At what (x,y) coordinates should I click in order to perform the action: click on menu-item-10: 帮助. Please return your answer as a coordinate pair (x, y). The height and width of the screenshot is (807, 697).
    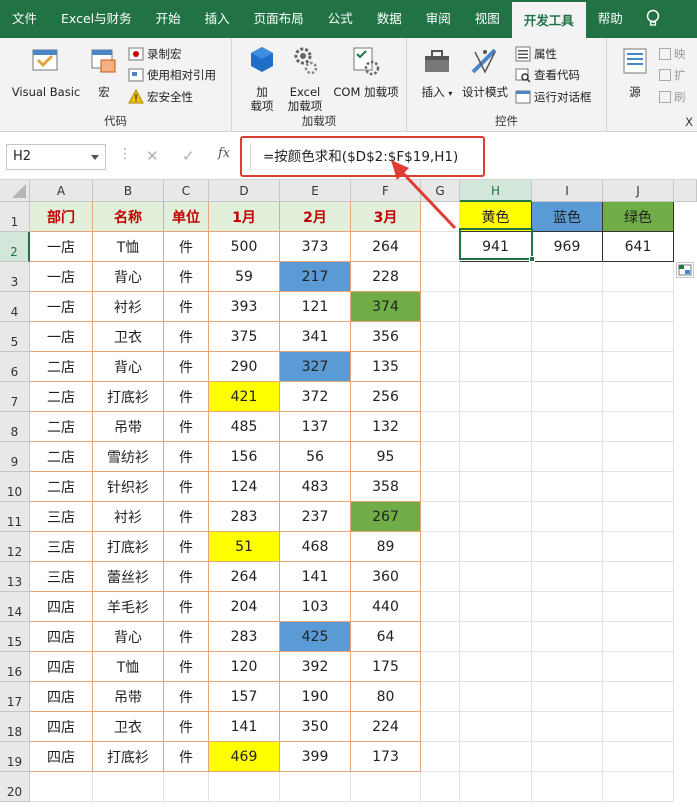
    Looking at the image, I should click on (610, 19).